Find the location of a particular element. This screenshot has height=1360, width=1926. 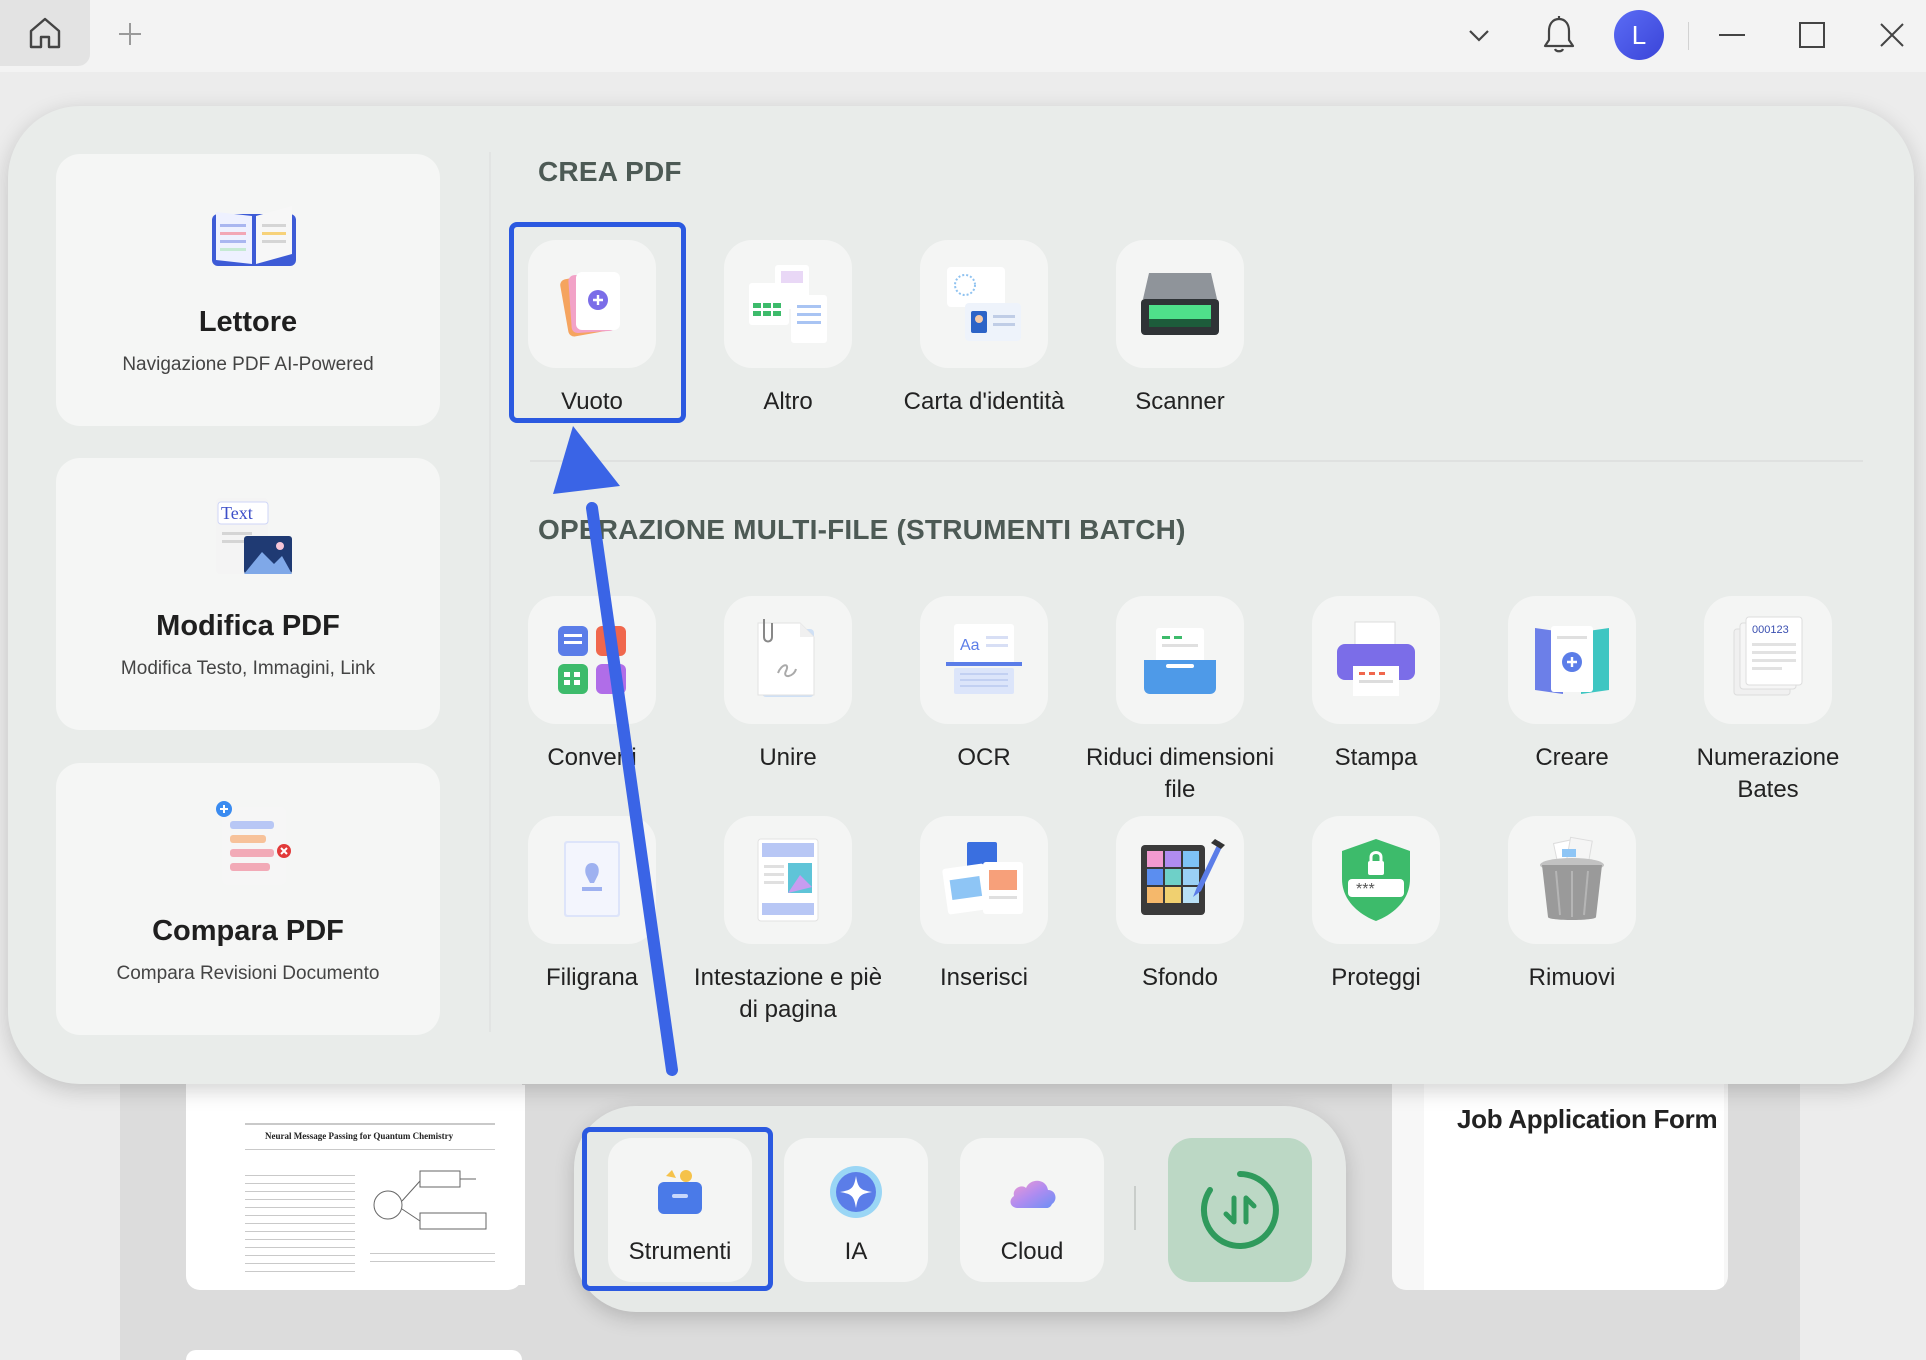

tool-label: Proteggi is located at coordinates (1376, 977).